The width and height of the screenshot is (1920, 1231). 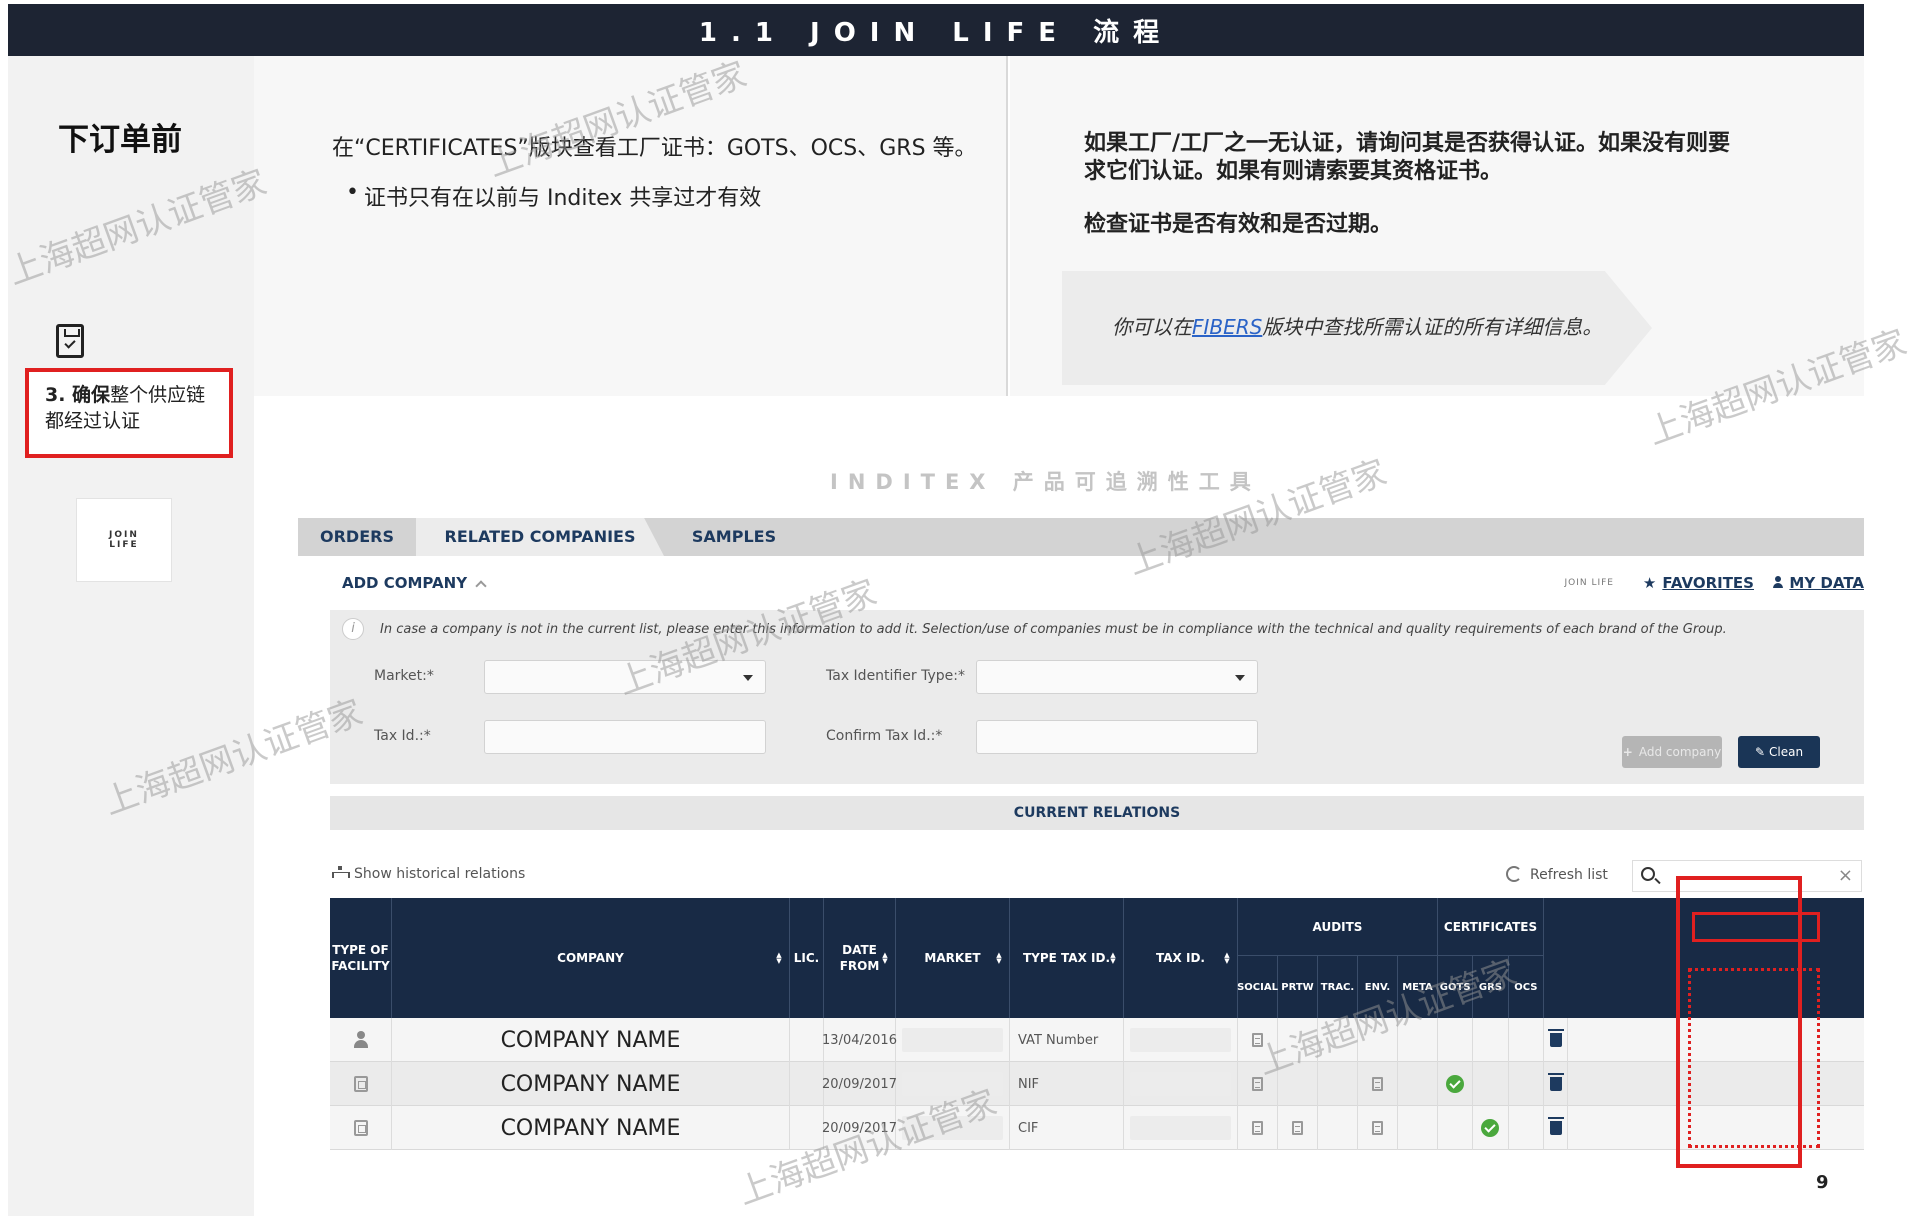 I want to click on info-left-line1: 在“CERTIFICATES”版块查看工厂证书：GOTS、OCS、GRS 等。, so click(x=654, y=148).